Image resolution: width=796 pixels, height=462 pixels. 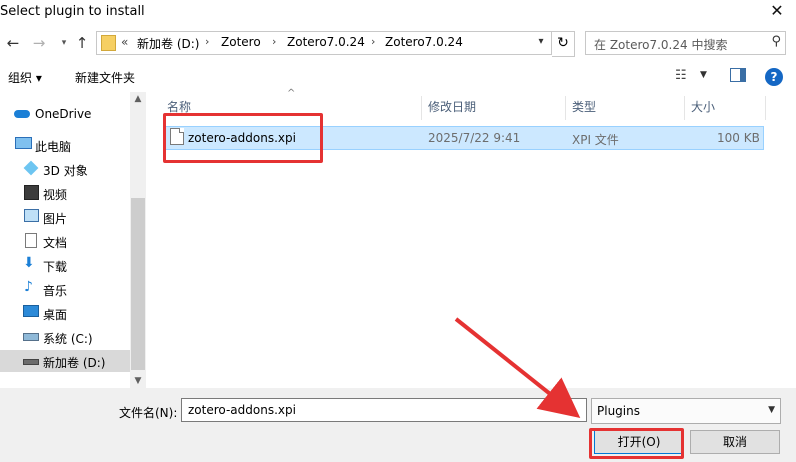 What do you see at coordinates (39, 43) in the screenshot?
I see `forward-arrow-icon: →` at bounding box center [39, 43].